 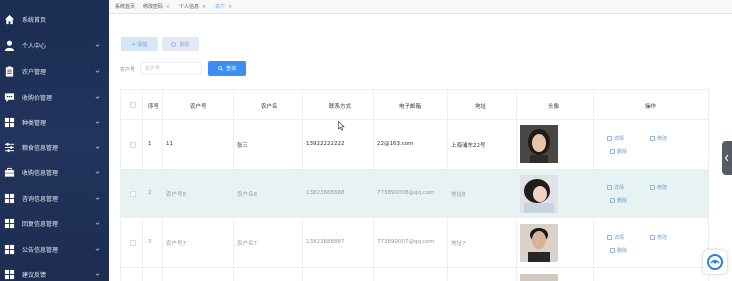 What do you see at coordinates (34, 20) in the screenshot?
I see `sidebar-item-label: 系统首页` at bounding box center [34, 20].